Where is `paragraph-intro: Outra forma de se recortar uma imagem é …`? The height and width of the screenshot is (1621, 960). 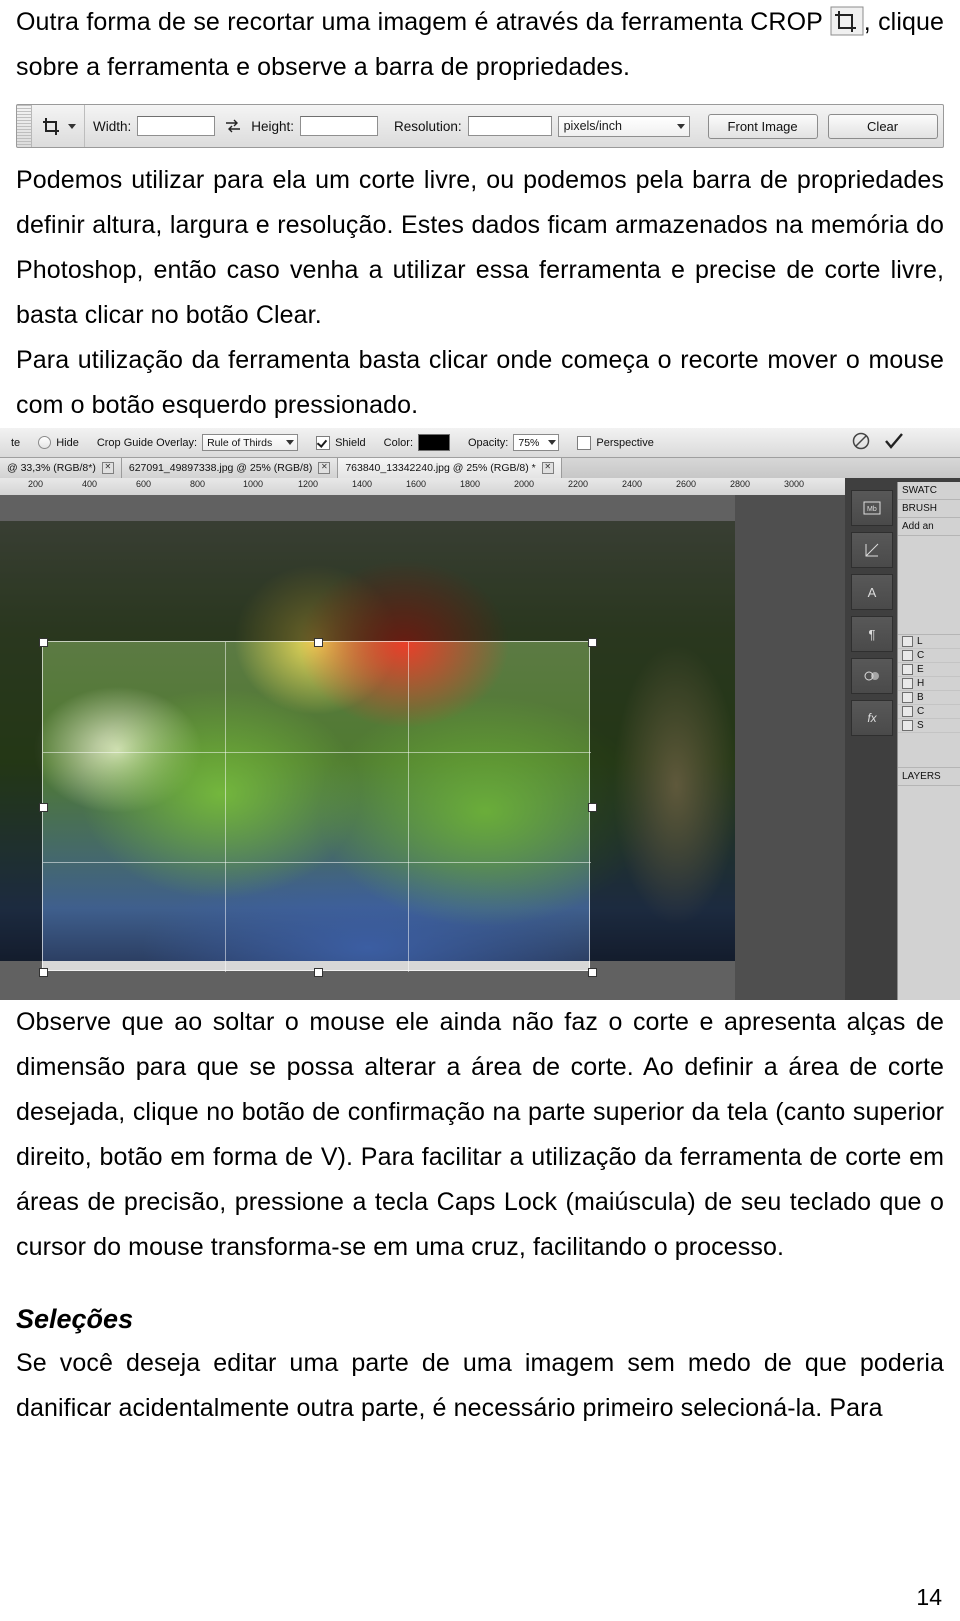
paragraph-intro: Outra forma de se recortar uma imagem é … is located at coordinates (480, 45).